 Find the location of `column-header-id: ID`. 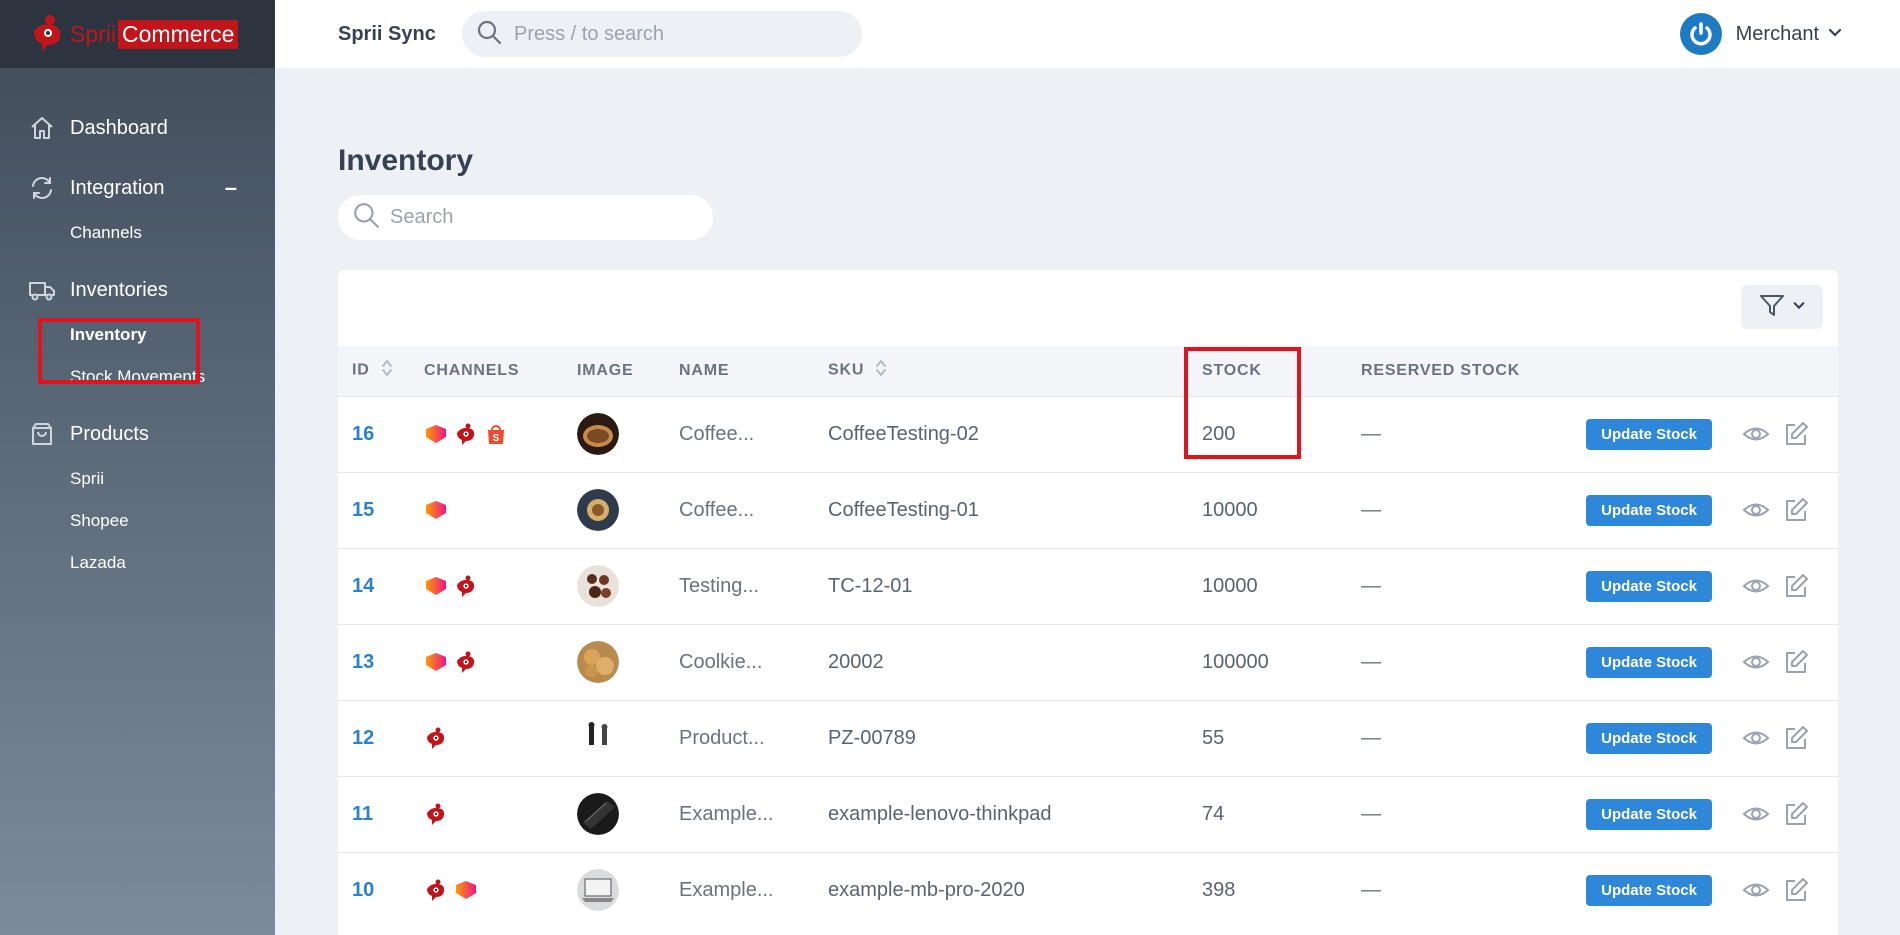

column-header-id: ID is located at coordinates (381, 371).